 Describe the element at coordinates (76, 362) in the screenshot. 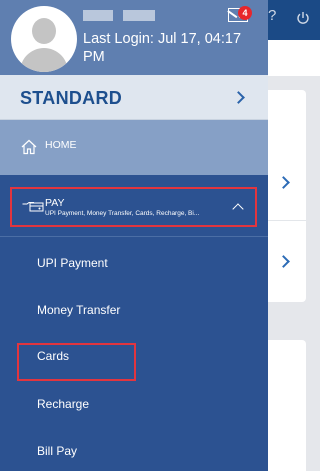

I see `highlight-box-cards` at that location.